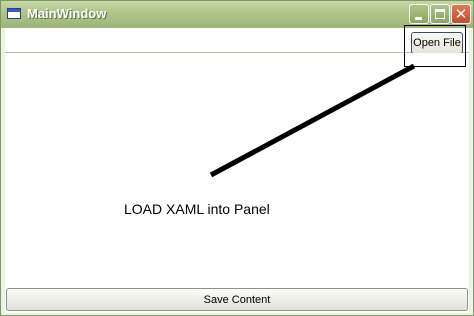 The height and width of the screenshot is (316, 474). I want to click on close-button: ✕, so click(461, 14).